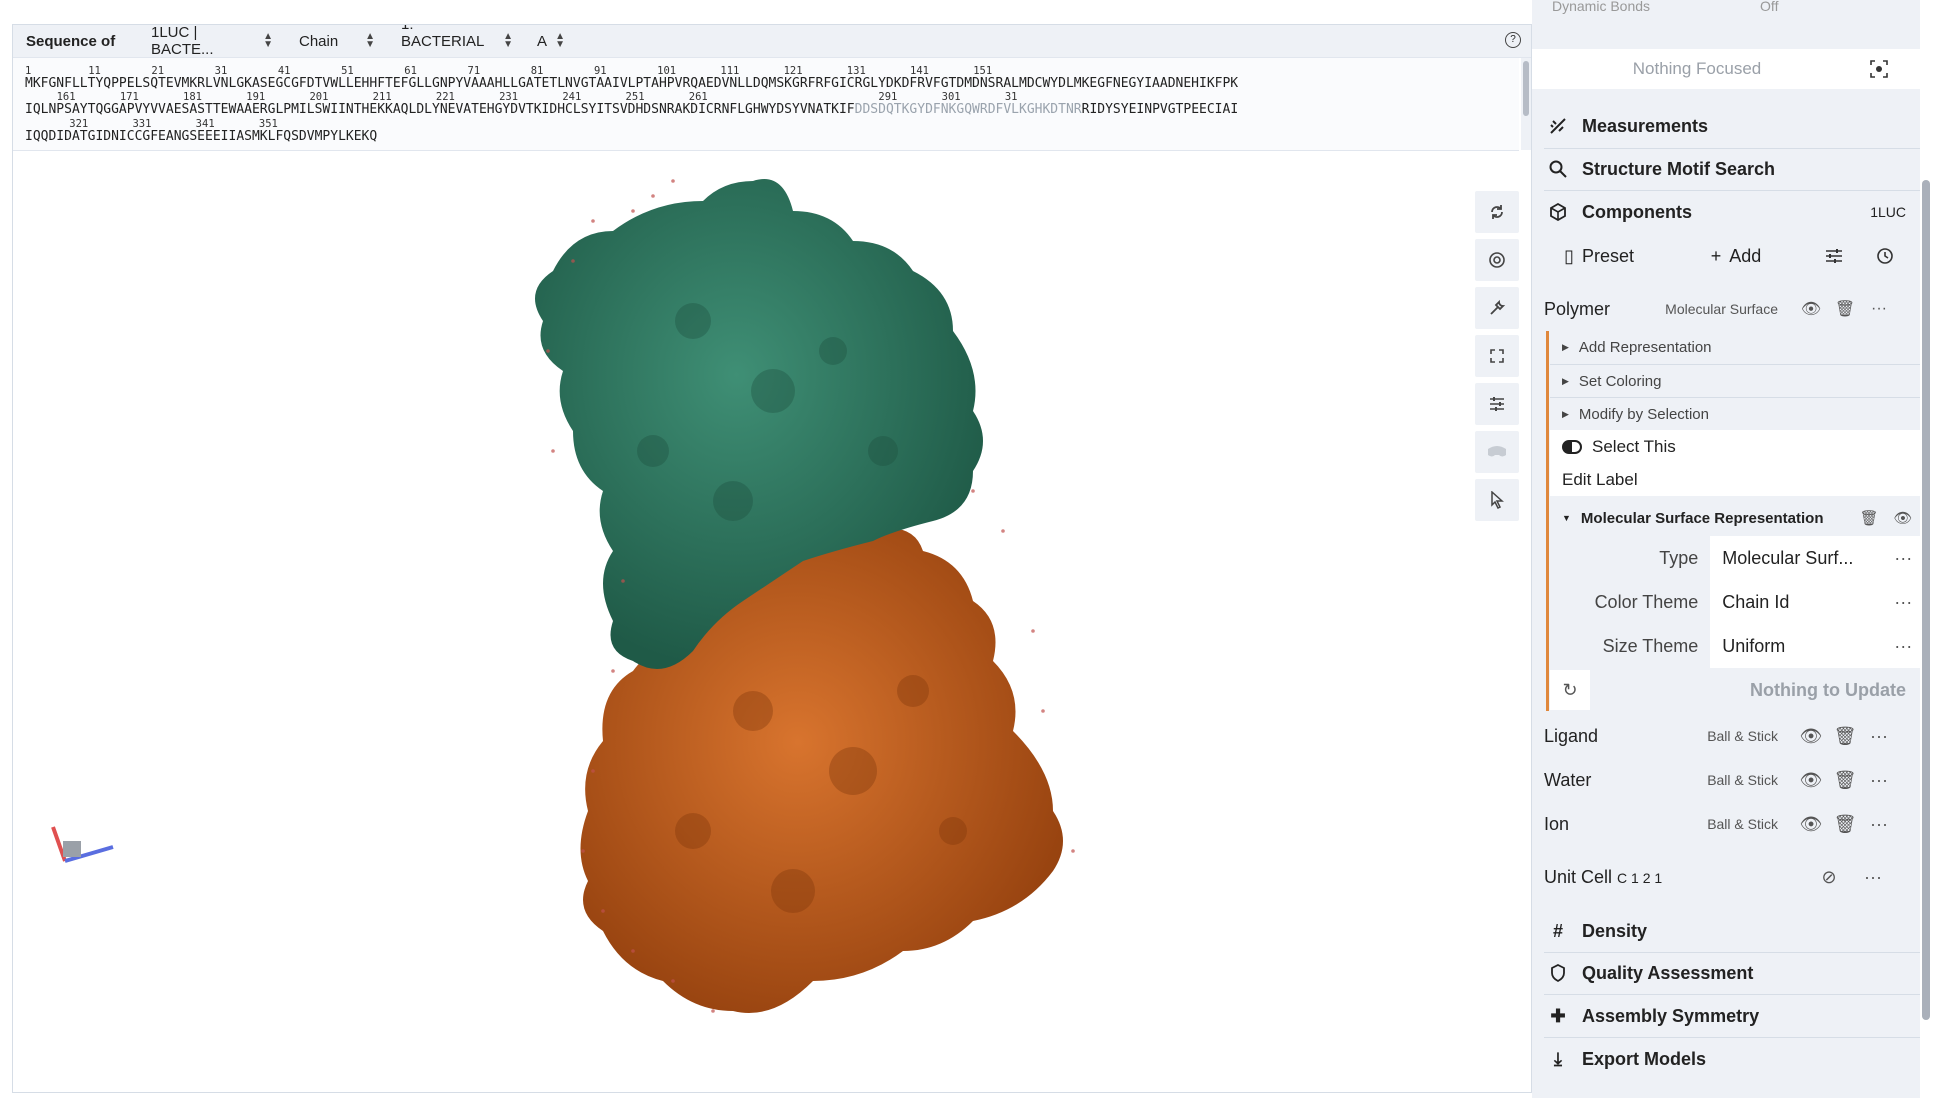  What do you see at coordinates (212, 41) in the screenshot?
I see `structure-select: 1LUC | BACTE... ▲ ▼` at bounding box center [212, 41].